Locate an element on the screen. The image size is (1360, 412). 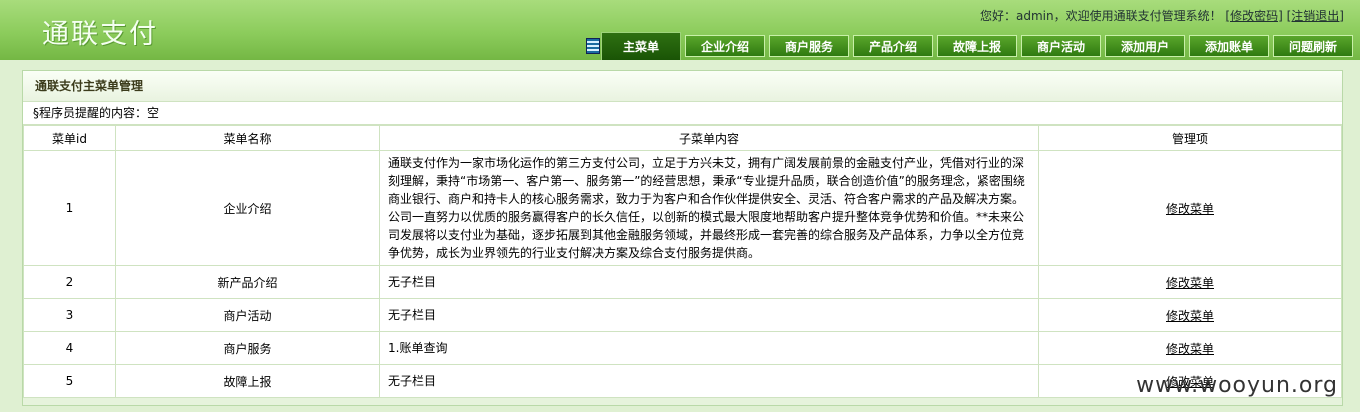
submenu-content: 1.账单查询 is located at coordinates (709, 348).